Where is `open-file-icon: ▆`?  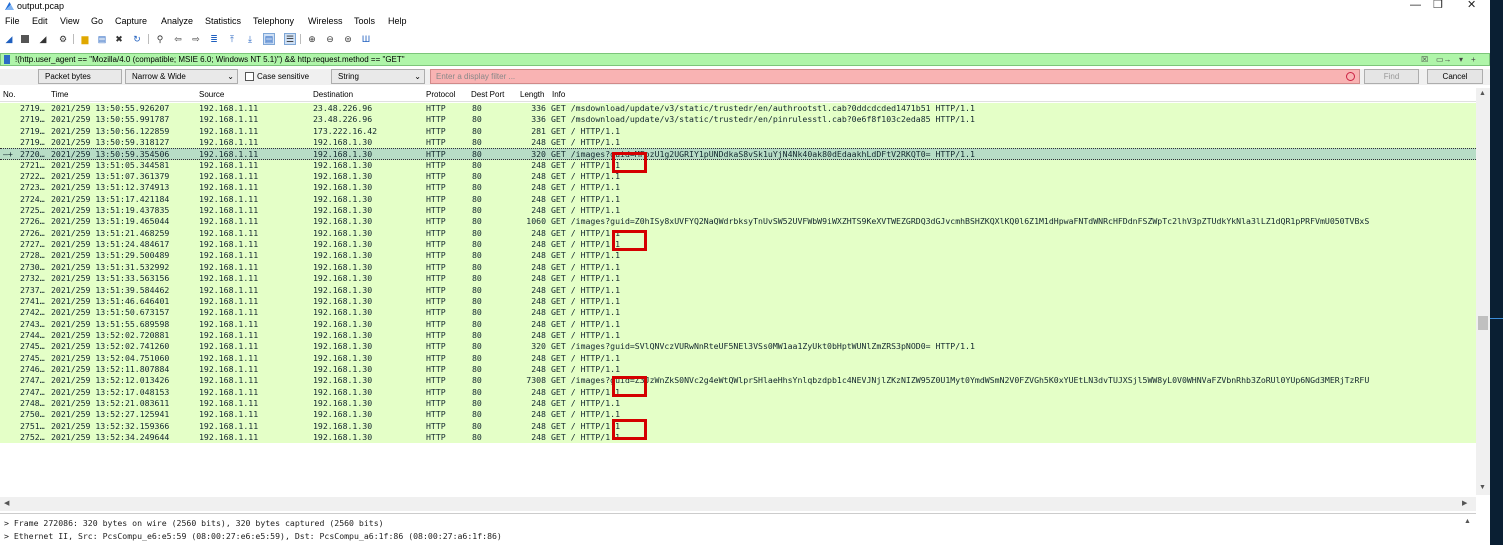
open-file-icon: ▆ is located at coordinates (85, 39).